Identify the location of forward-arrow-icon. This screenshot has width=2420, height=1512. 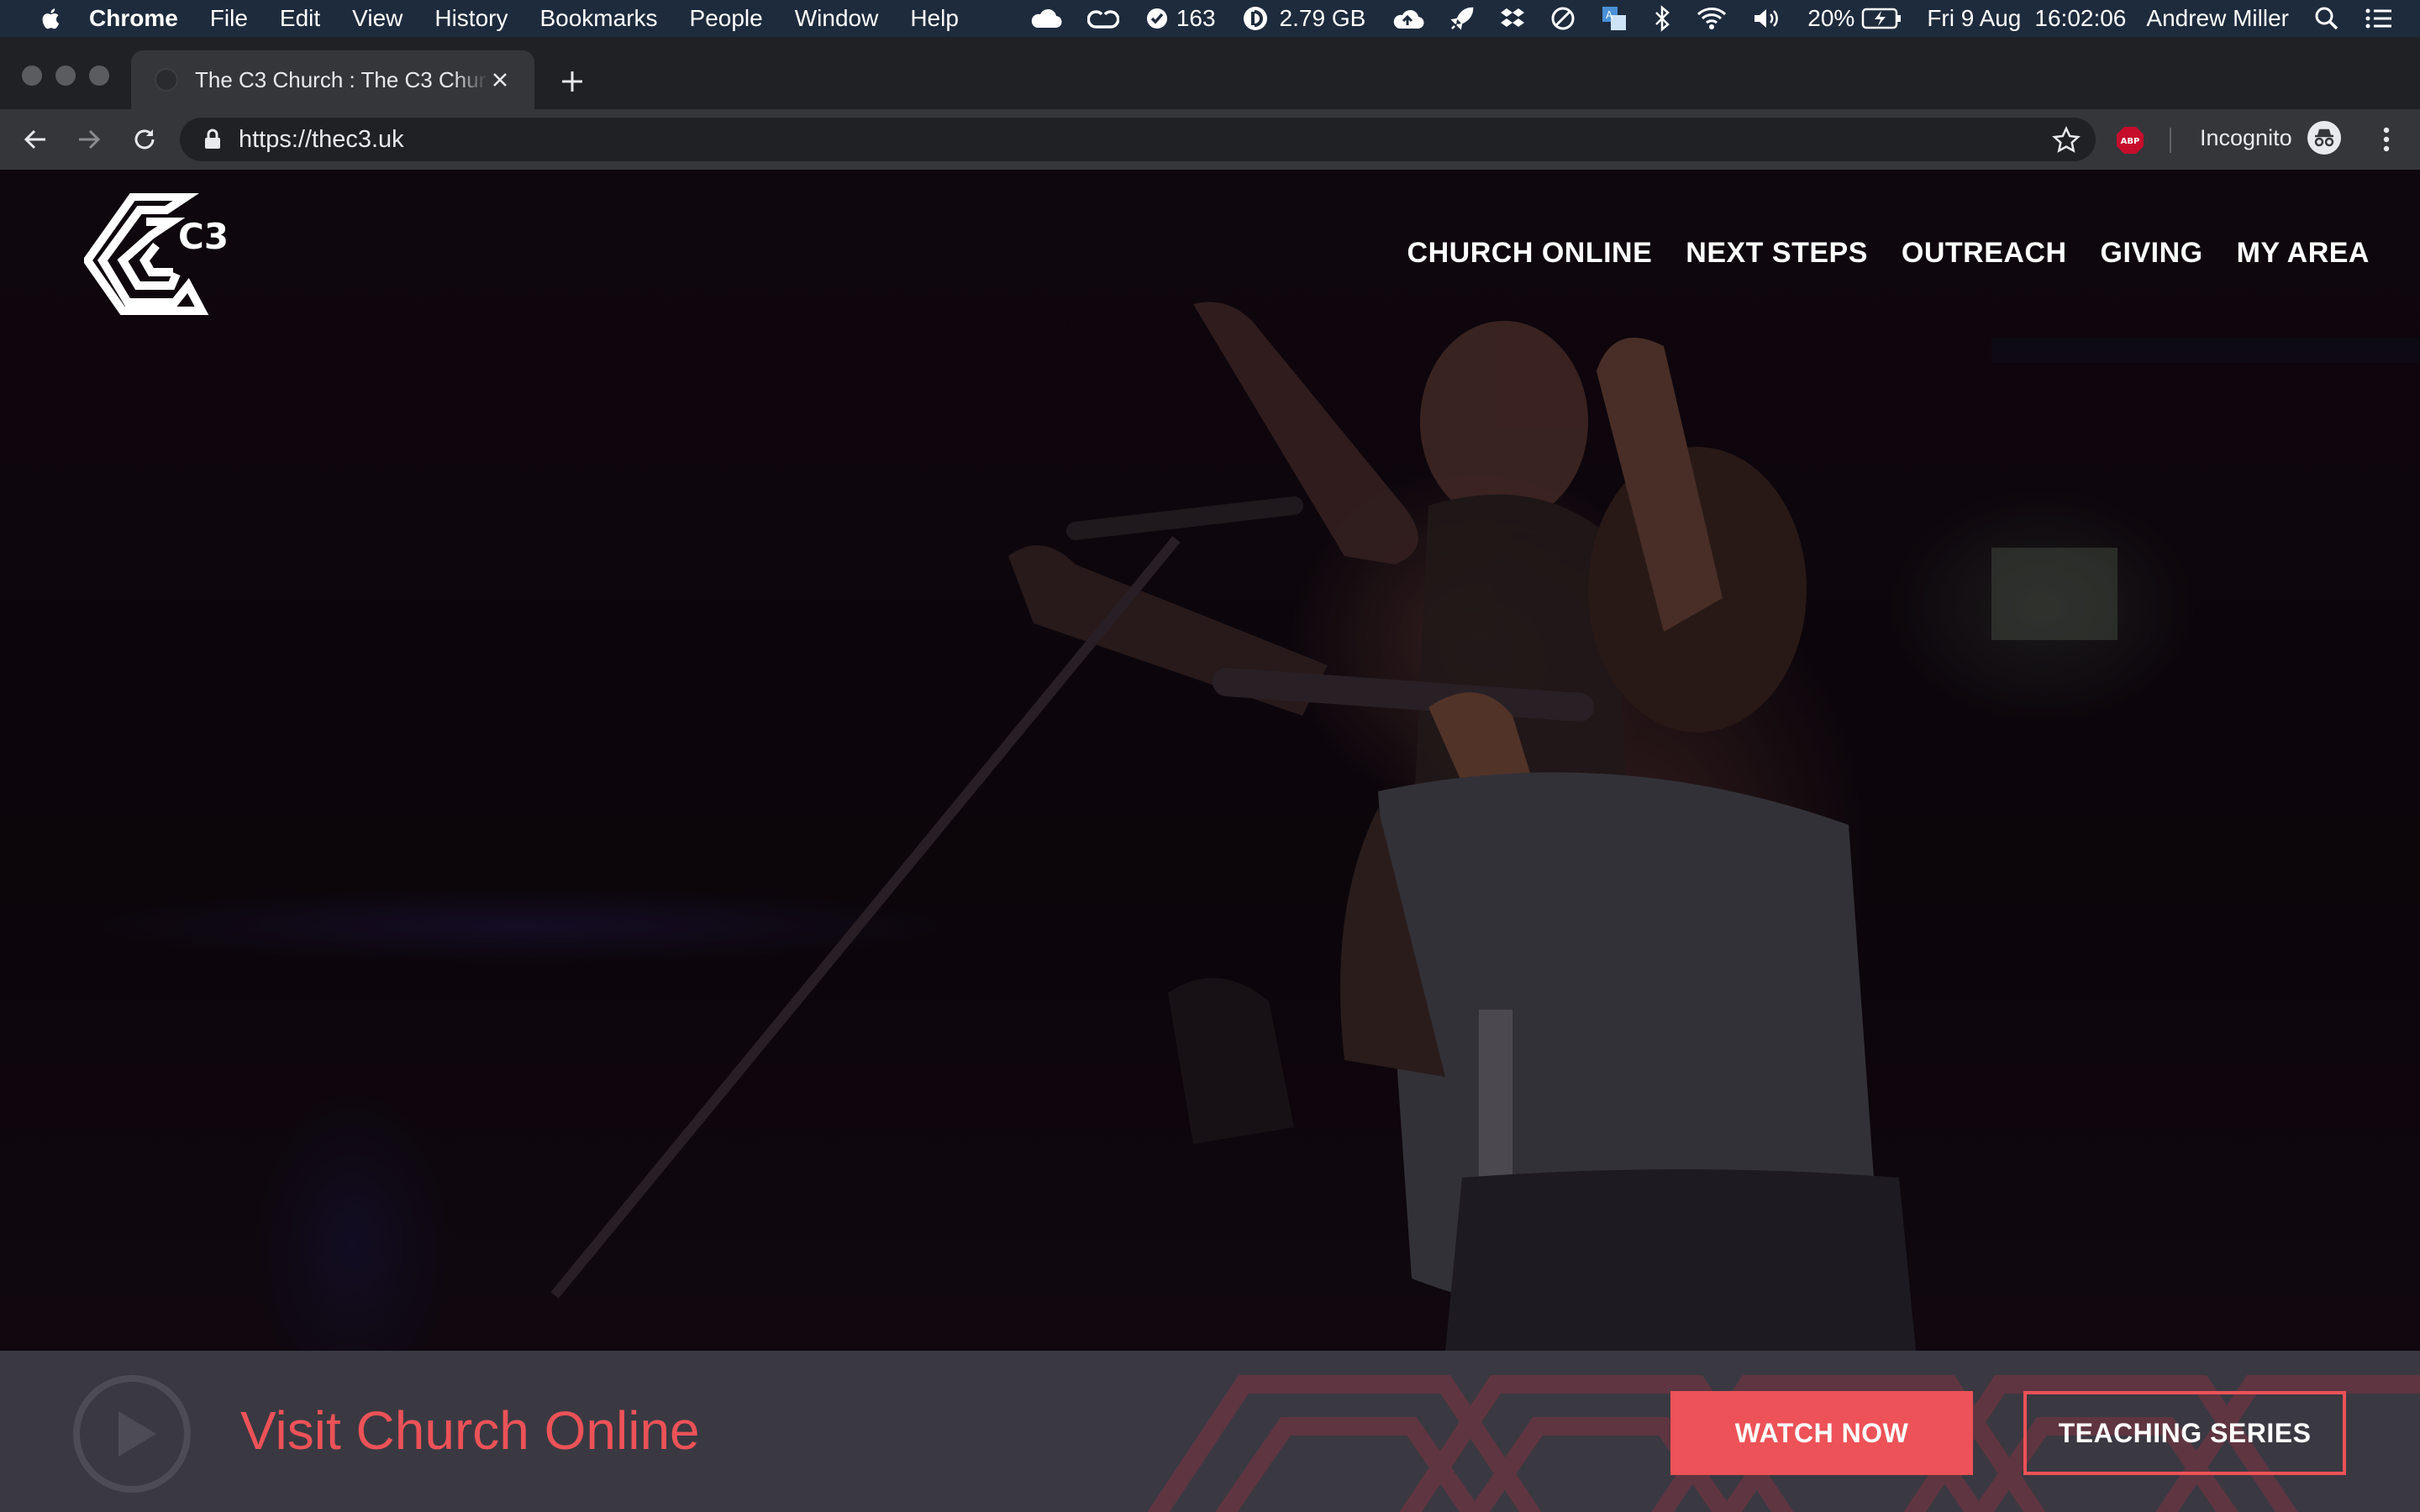
(89, 139).